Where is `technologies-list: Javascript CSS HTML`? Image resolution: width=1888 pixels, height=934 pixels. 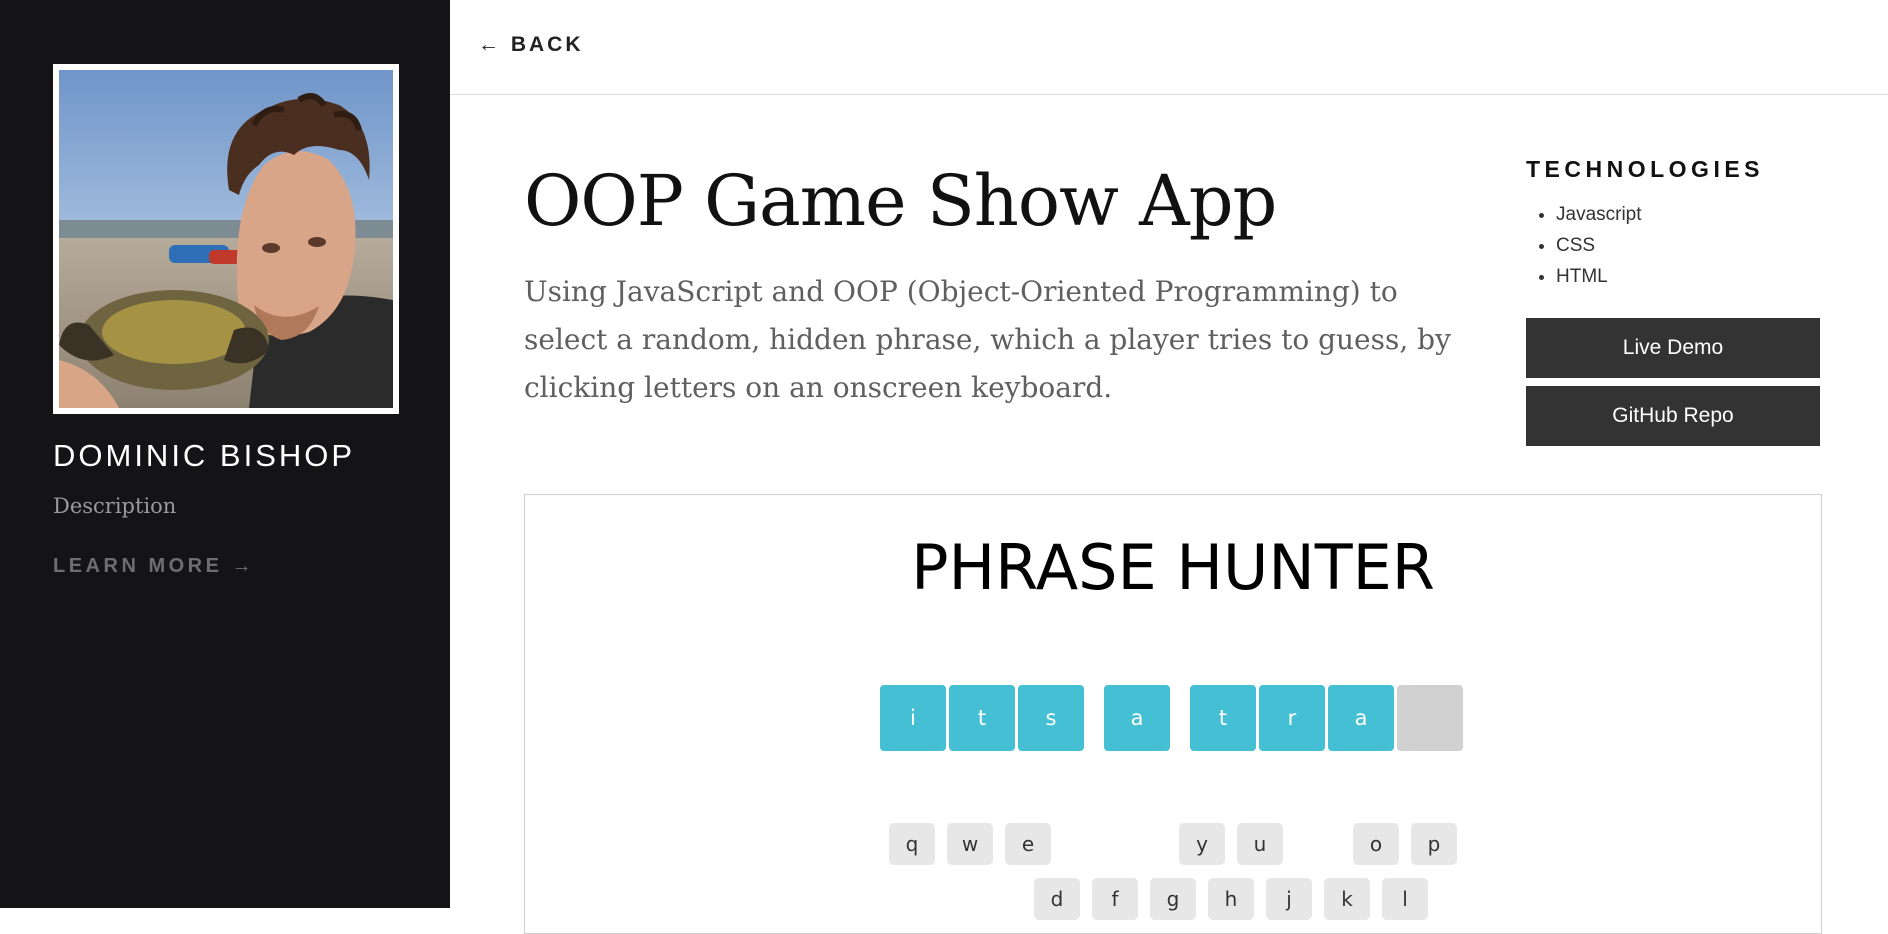
technologies-list: Javascript CSS HTML is located at coordinates (1673, 245).